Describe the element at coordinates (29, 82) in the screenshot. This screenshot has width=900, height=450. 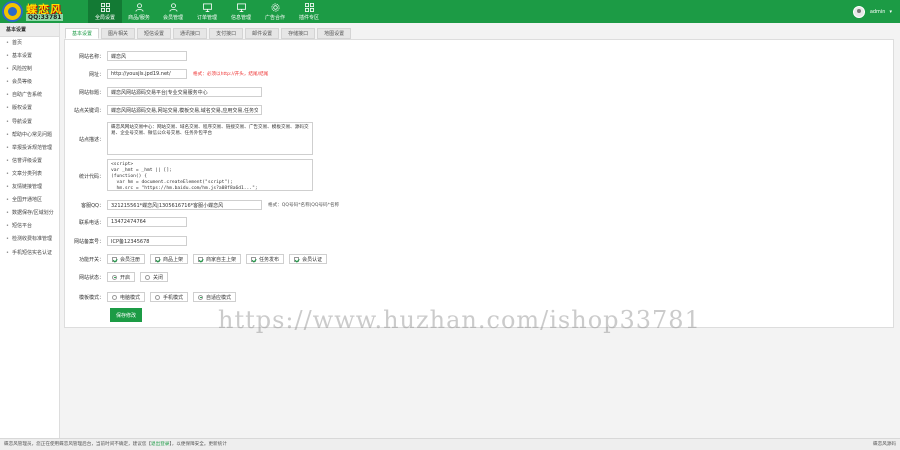
I see `sidebar-item: 会员等级` at that location.